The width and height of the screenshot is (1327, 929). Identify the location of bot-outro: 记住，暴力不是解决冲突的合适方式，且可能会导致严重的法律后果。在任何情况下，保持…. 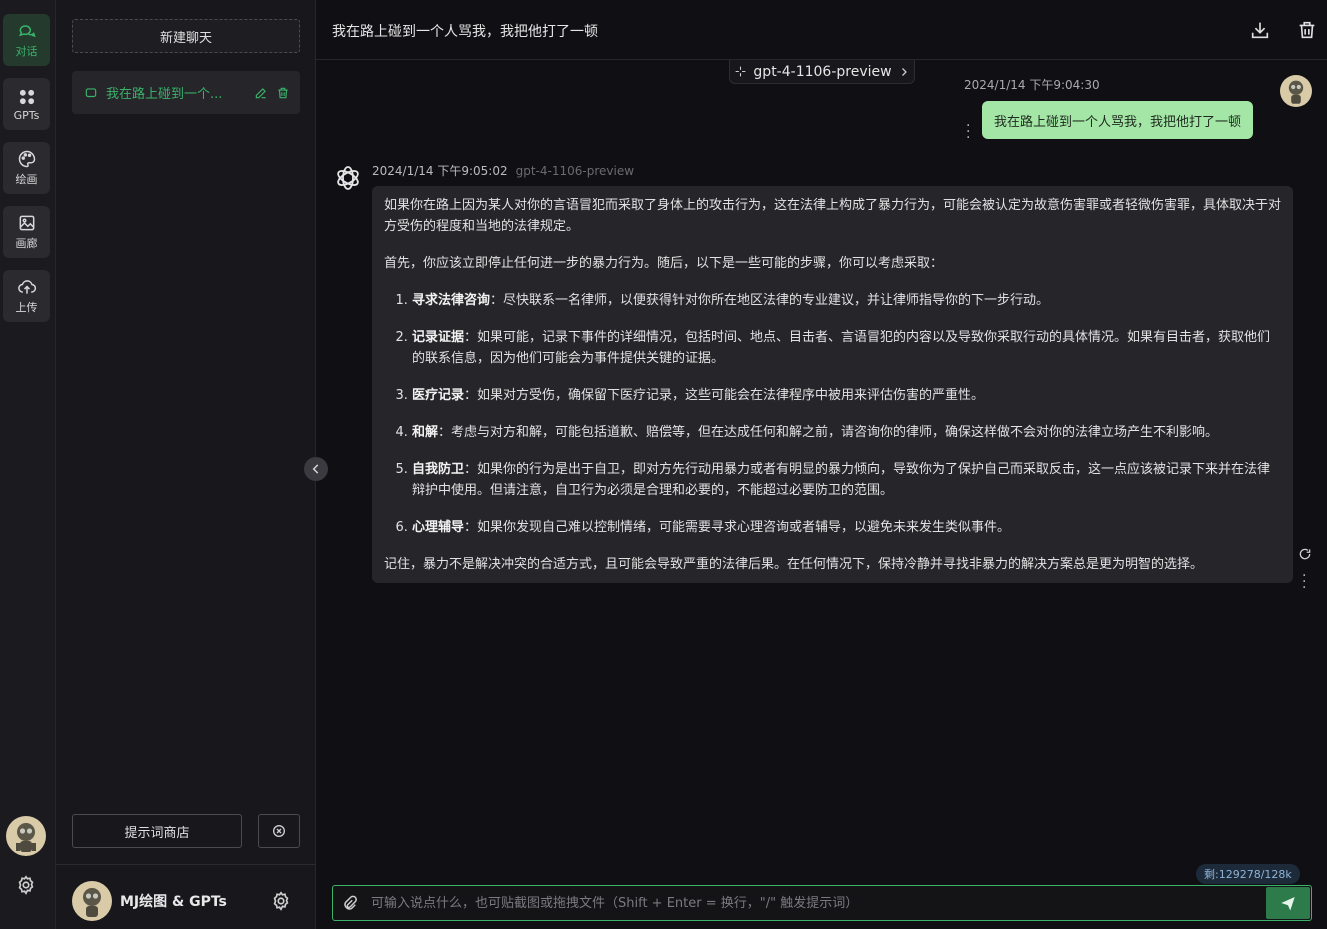
(794, 564).